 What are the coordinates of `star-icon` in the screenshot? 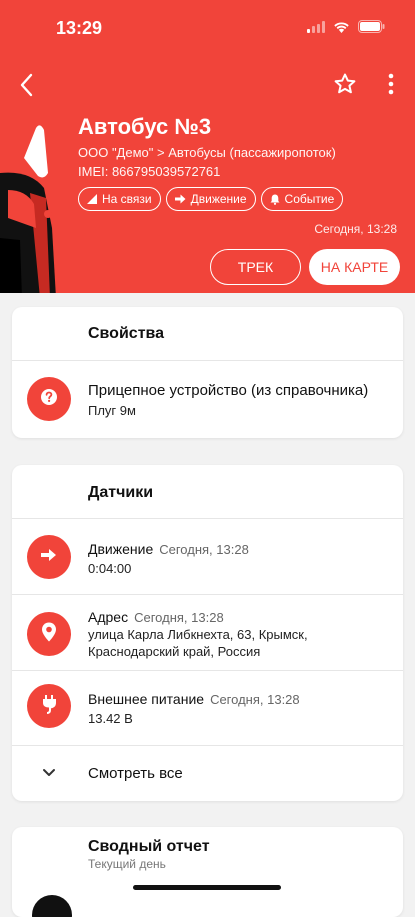 It's located at (345, 86).